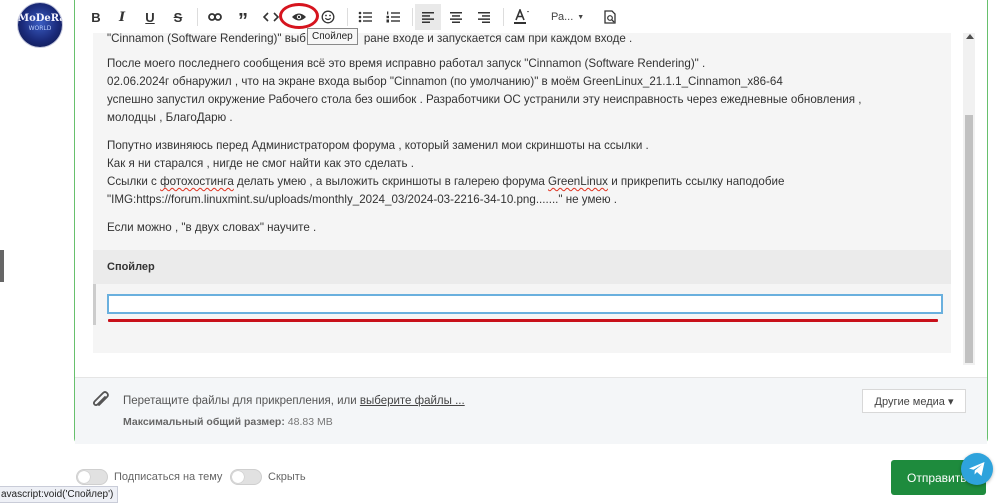  I want to click on subscribe-toggle, so click(92, 477).